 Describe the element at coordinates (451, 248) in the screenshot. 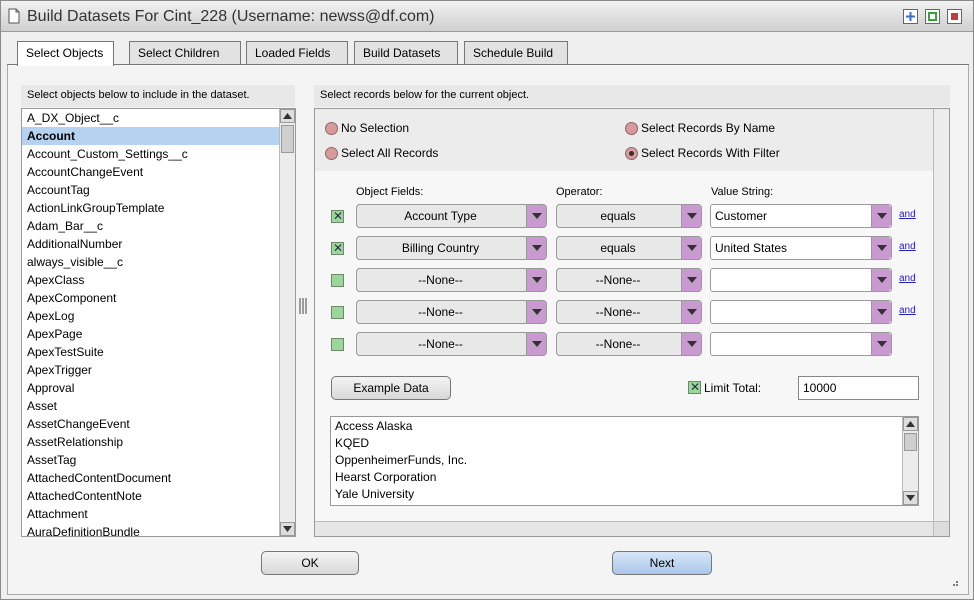

I see `object-field-select: Billing Country` at that location.